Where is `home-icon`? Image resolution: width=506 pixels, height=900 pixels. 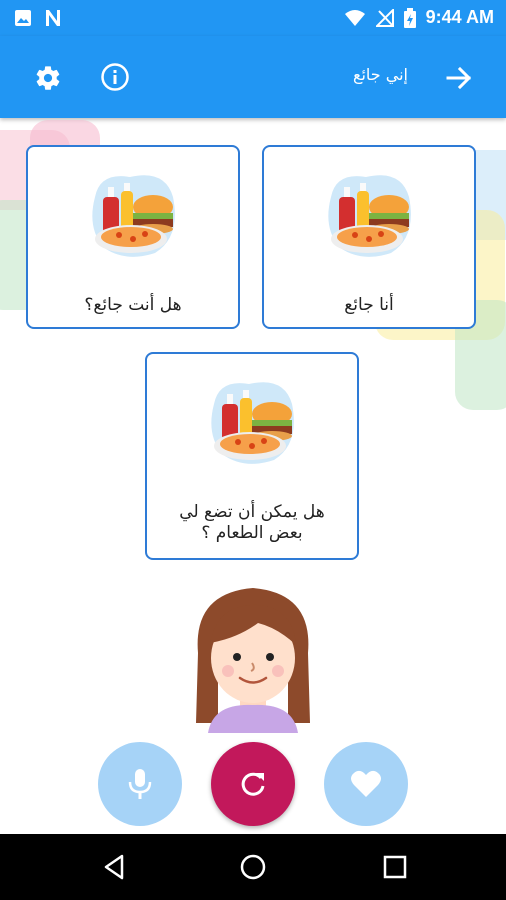
home-icon is located at coordinates (253, 867).